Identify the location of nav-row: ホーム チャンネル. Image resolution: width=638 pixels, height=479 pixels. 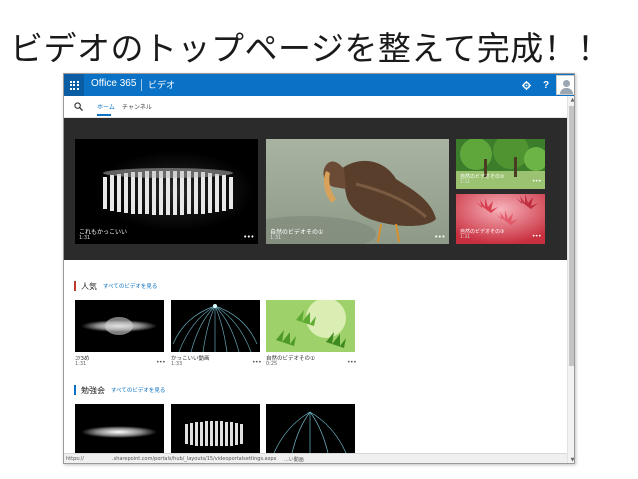
(315, 107).